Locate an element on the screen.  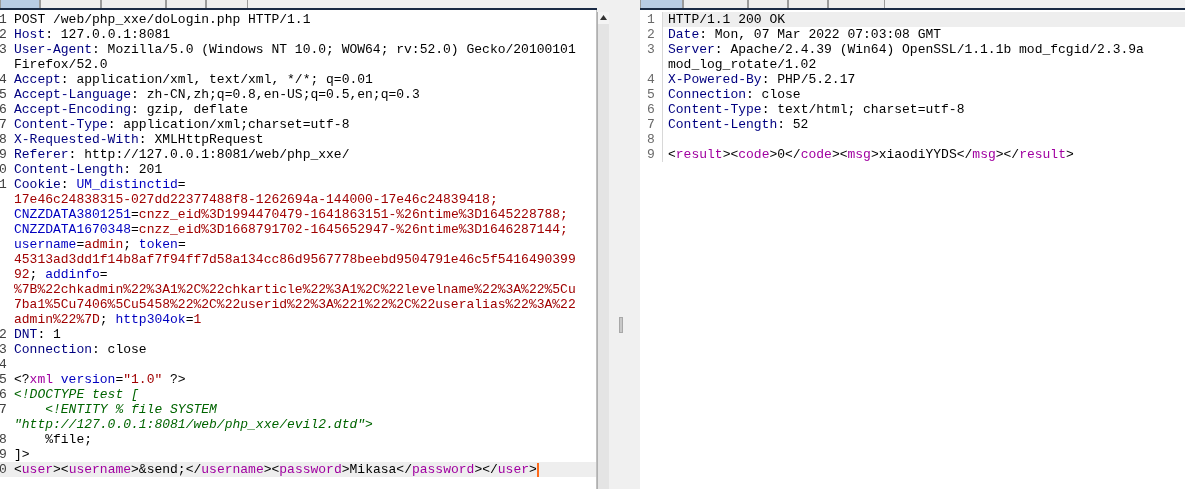
code-line: <!DOCTYPE test [ is located at coordinates (76, 394).